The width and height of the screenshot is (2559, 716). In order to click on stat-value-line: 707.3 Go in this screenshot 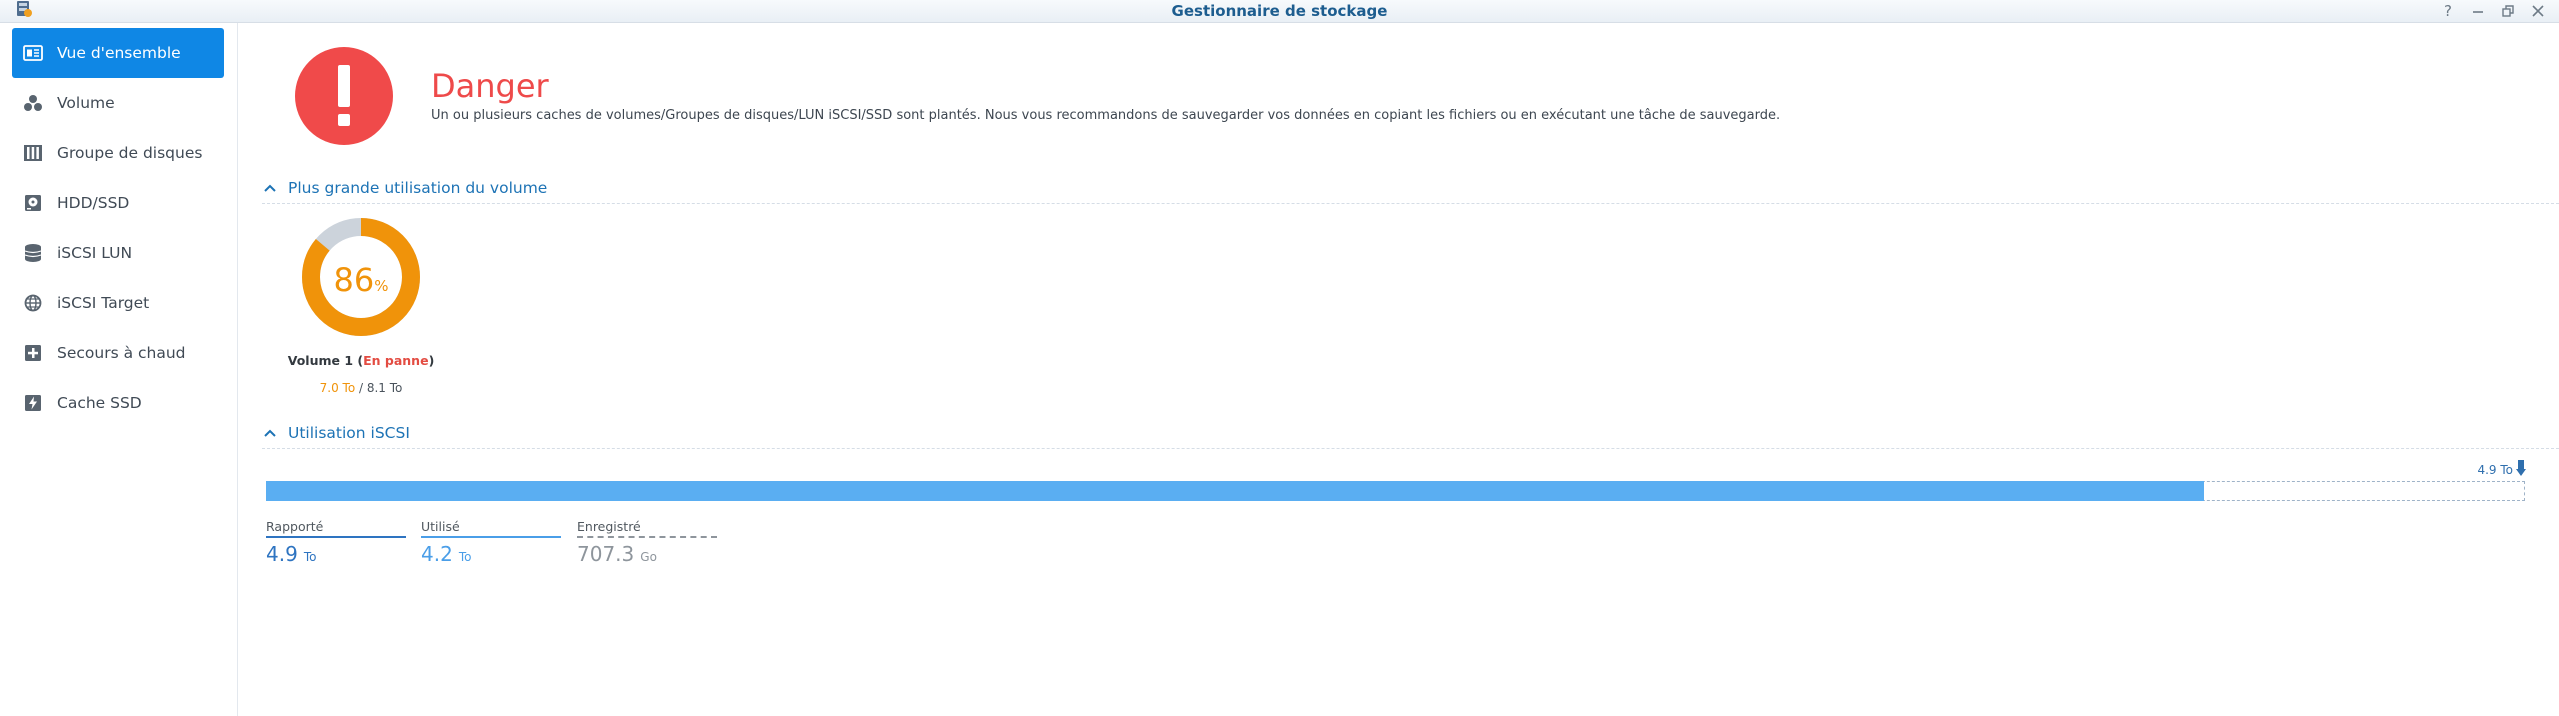, I will do `click(647, 554)`.